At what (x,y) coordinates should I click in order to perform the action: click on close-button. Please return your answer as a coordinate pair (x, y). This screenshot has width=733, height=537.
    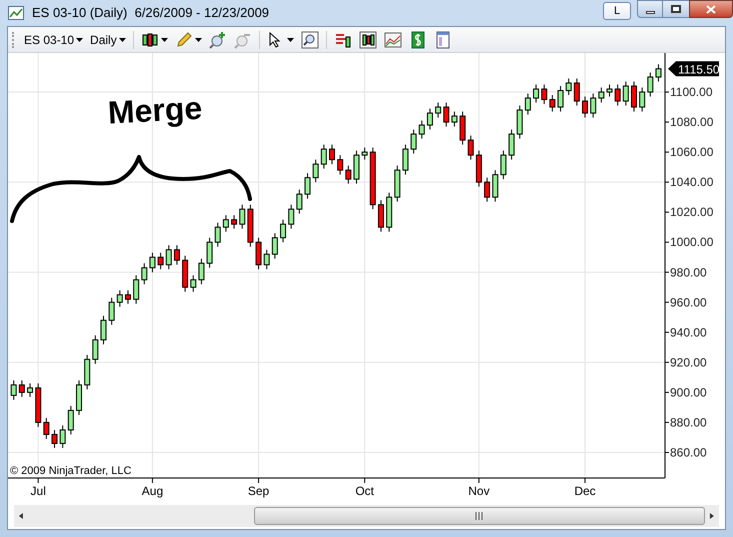
    Looking at the image, I should click on (711, 9).